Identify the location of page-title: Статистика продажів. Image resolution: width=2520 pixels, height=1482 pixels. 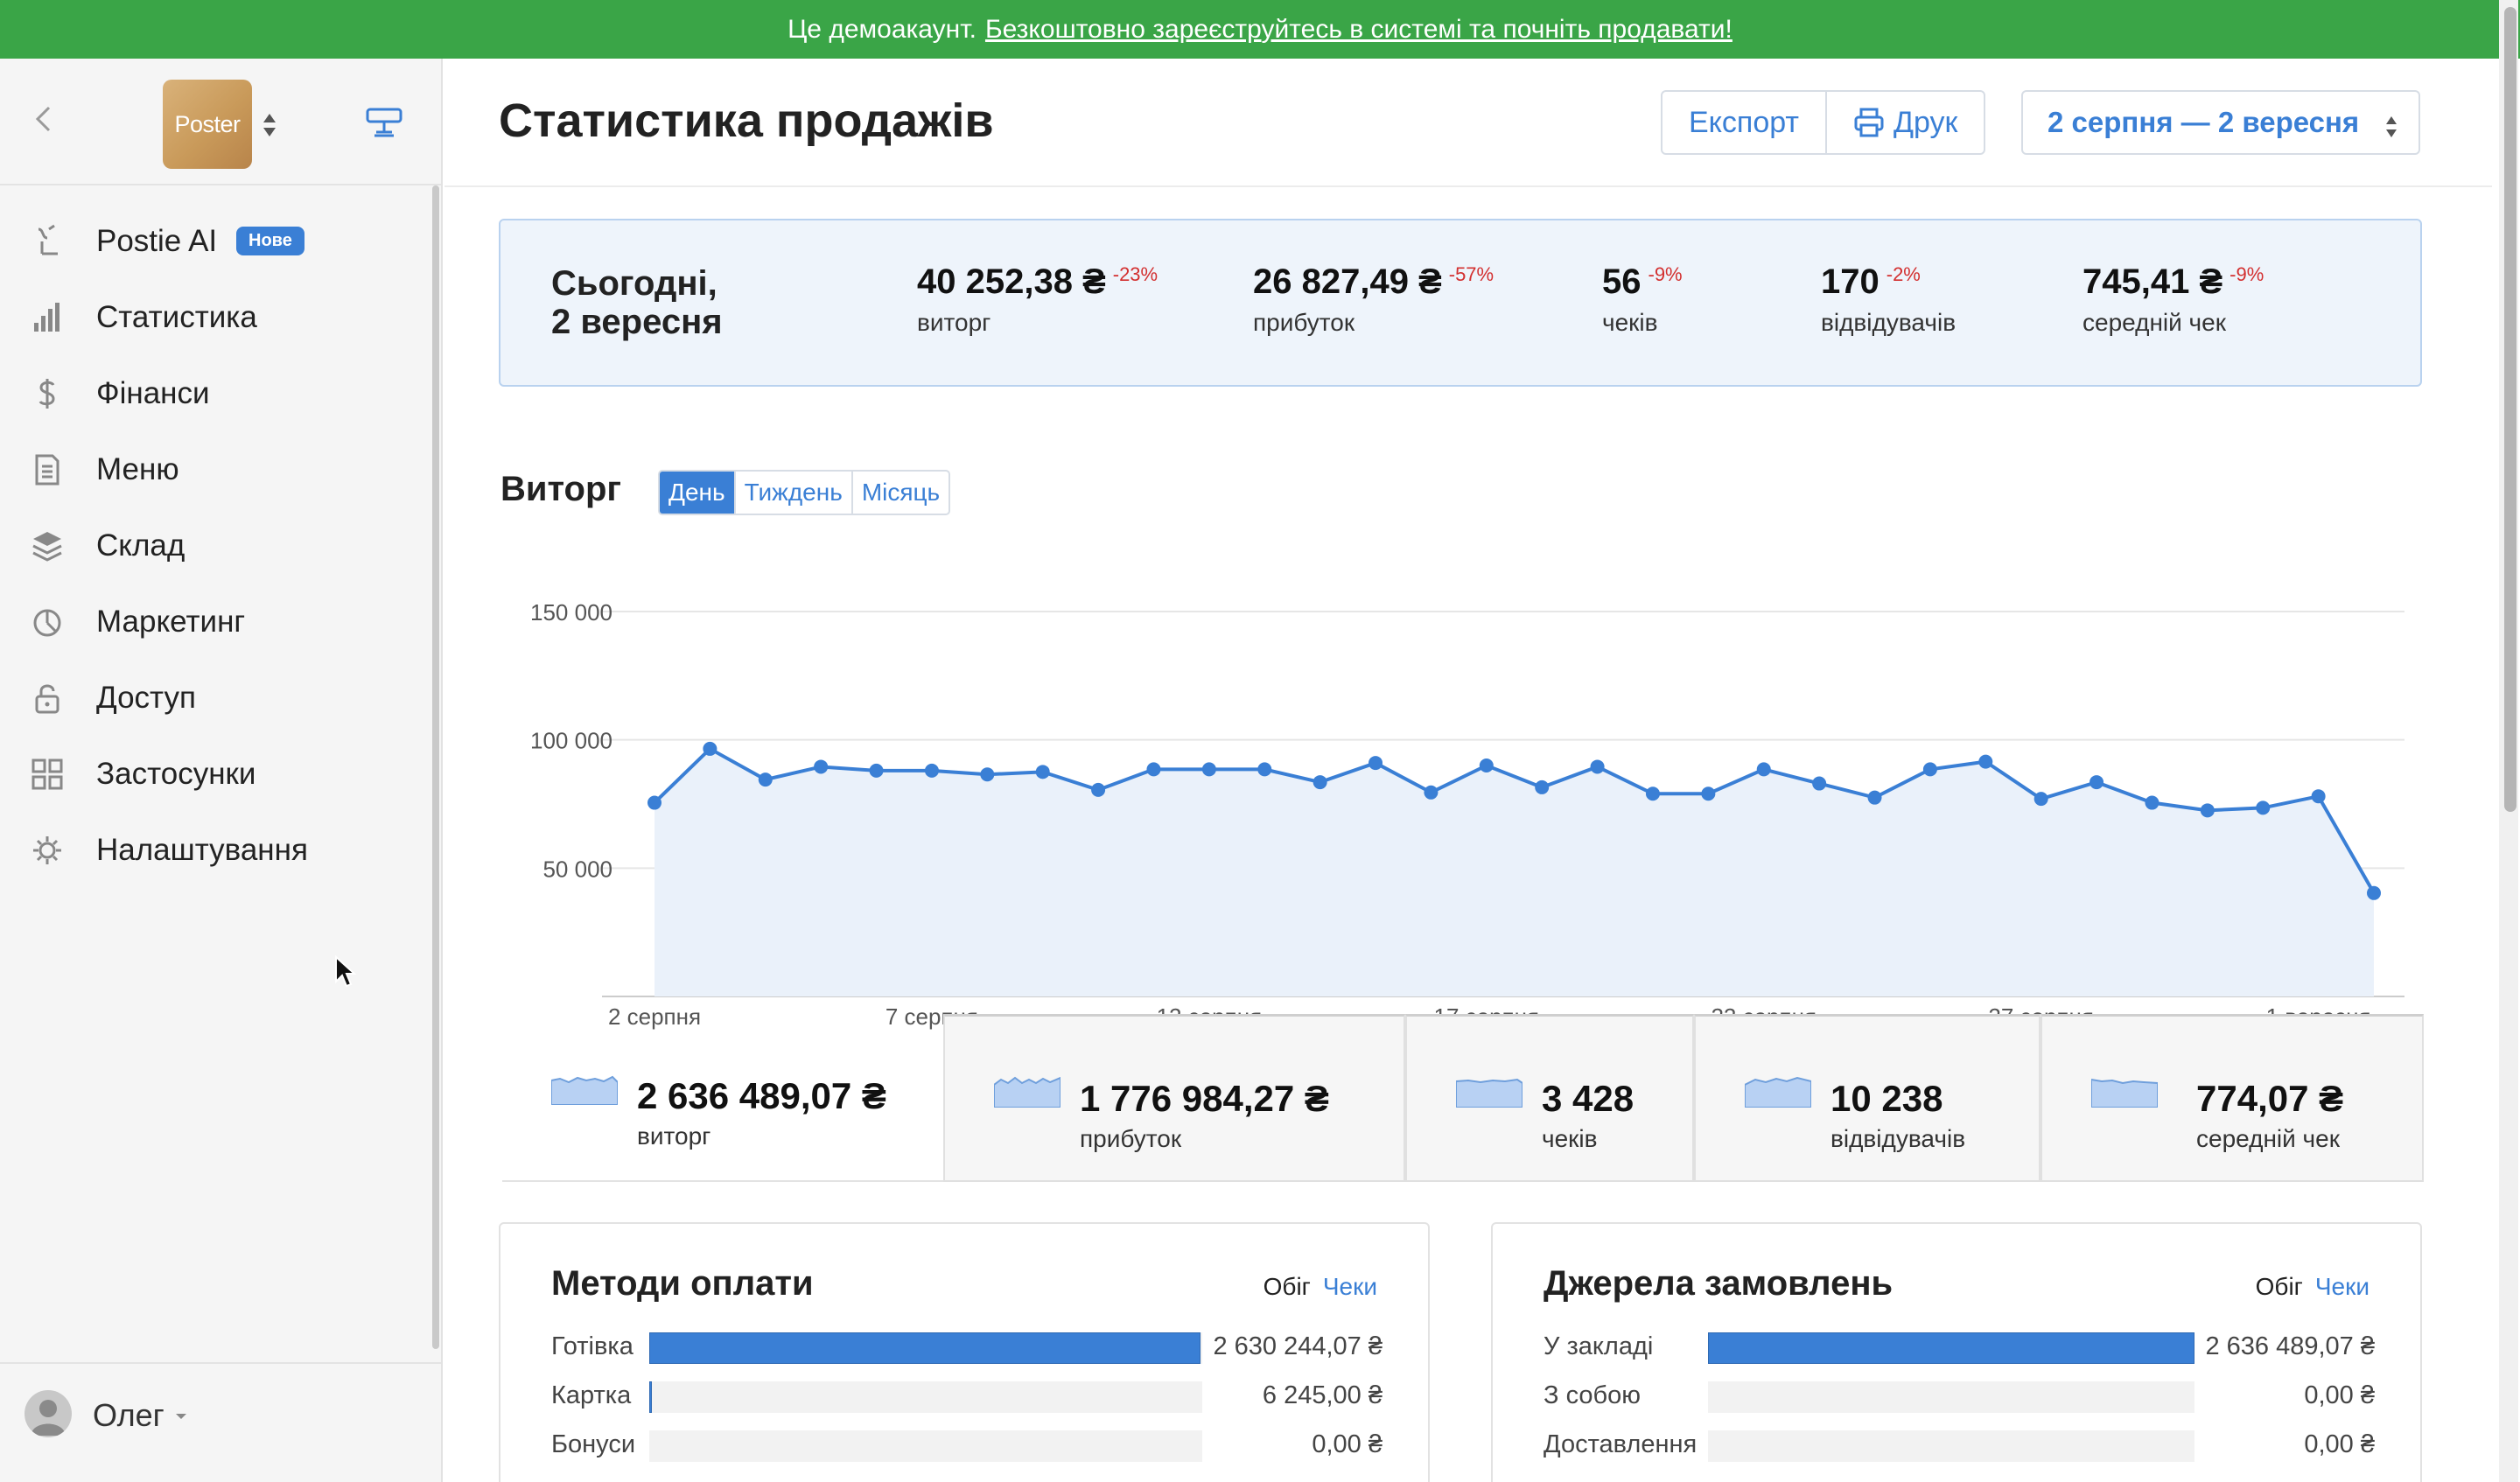
(746, 121).